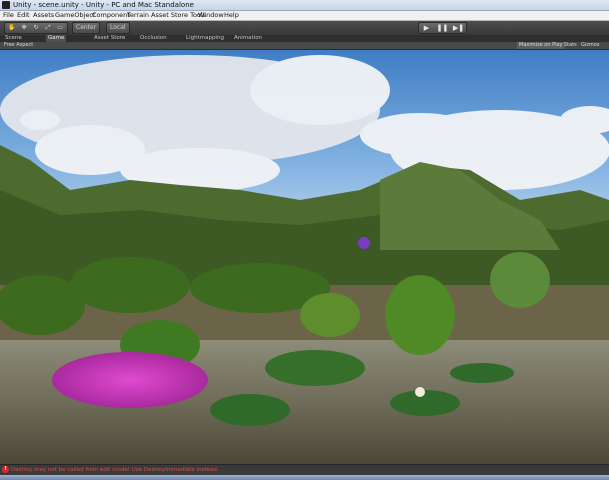  I want to click on tab-lightmapping-label: Lightmapping, so click(205, 38).